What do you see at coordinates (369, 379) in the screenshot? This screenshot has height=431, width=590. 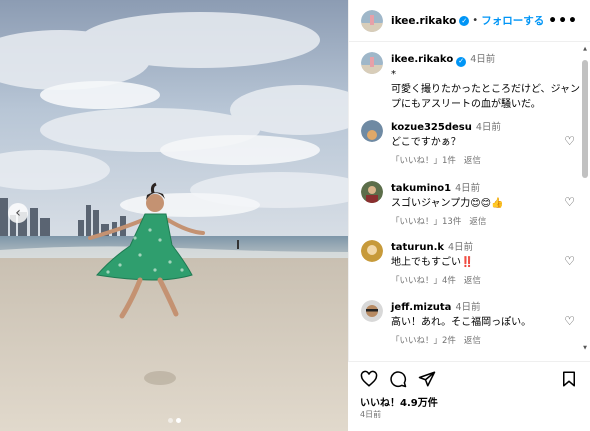 I see `heart-outline-icon` at bounding box center [369, 379].